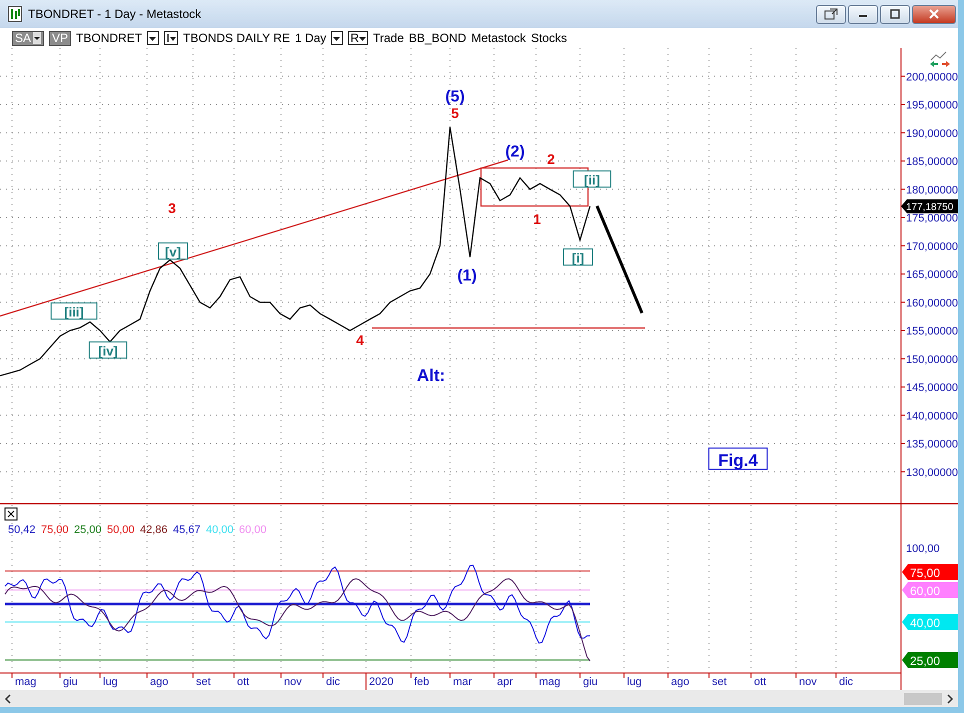  I want to click on alt-label: Alt:, so click(431, 375).